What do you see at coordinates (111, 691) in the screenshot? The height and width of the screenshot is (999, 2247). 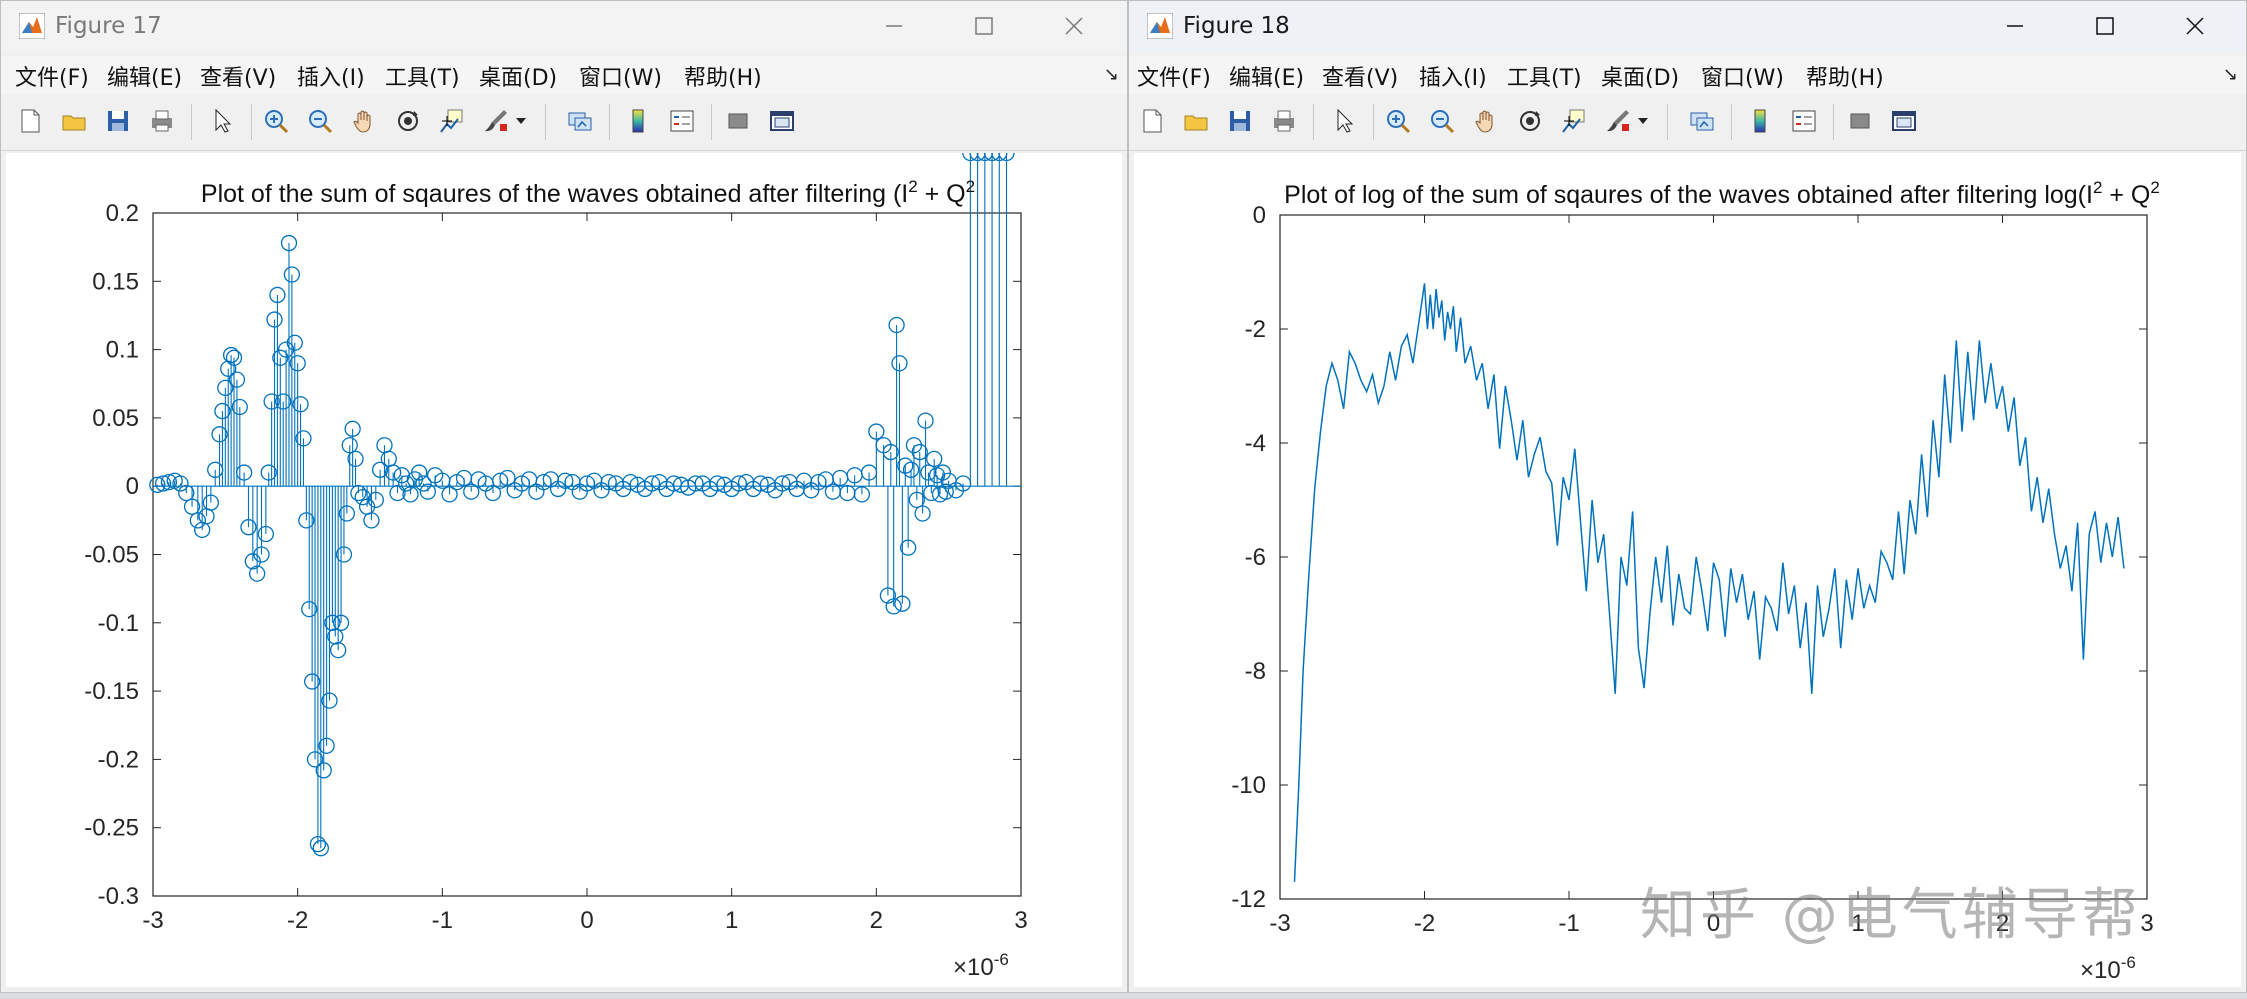 I see `y-tick-label: -0.15` at bounding box center [111, 691].